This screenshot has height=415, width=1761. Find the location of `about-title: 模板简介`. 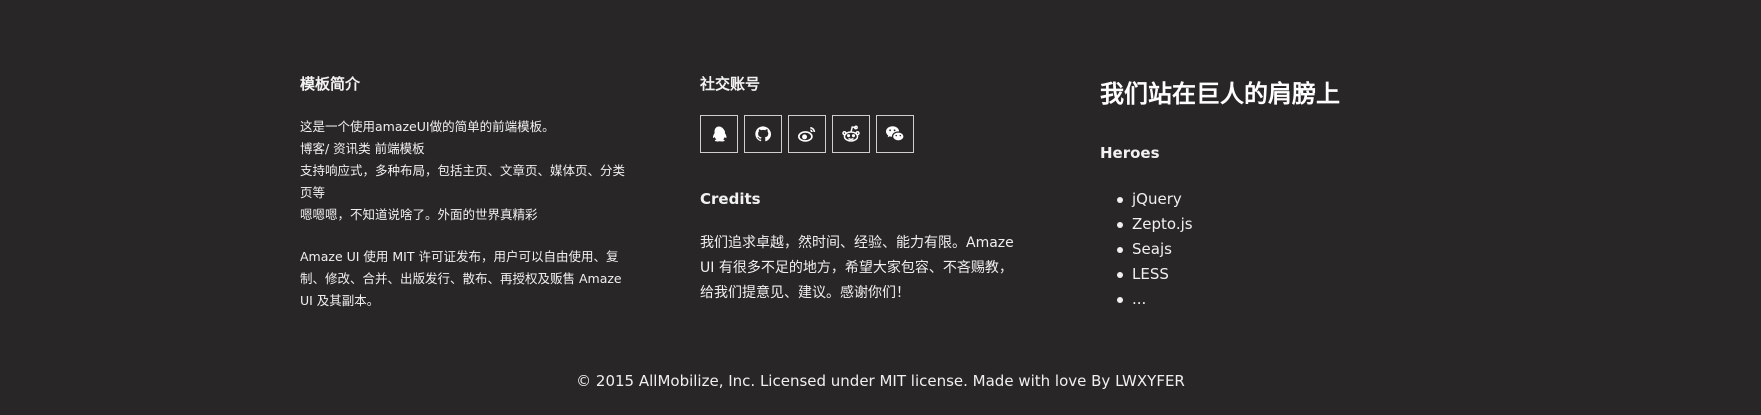

about-title: 模板简介 is located at coordinates (330, 84).